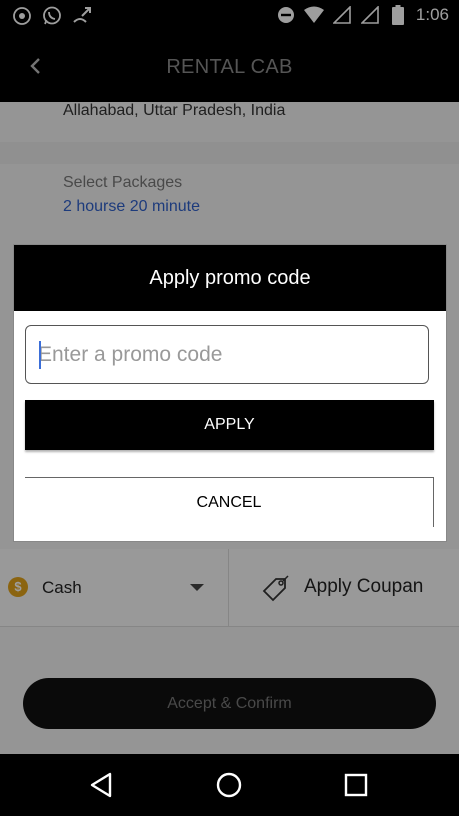  Describe the element at coordinates (356, 785) in the screenshot. I see `recents-square-icon` at that location.